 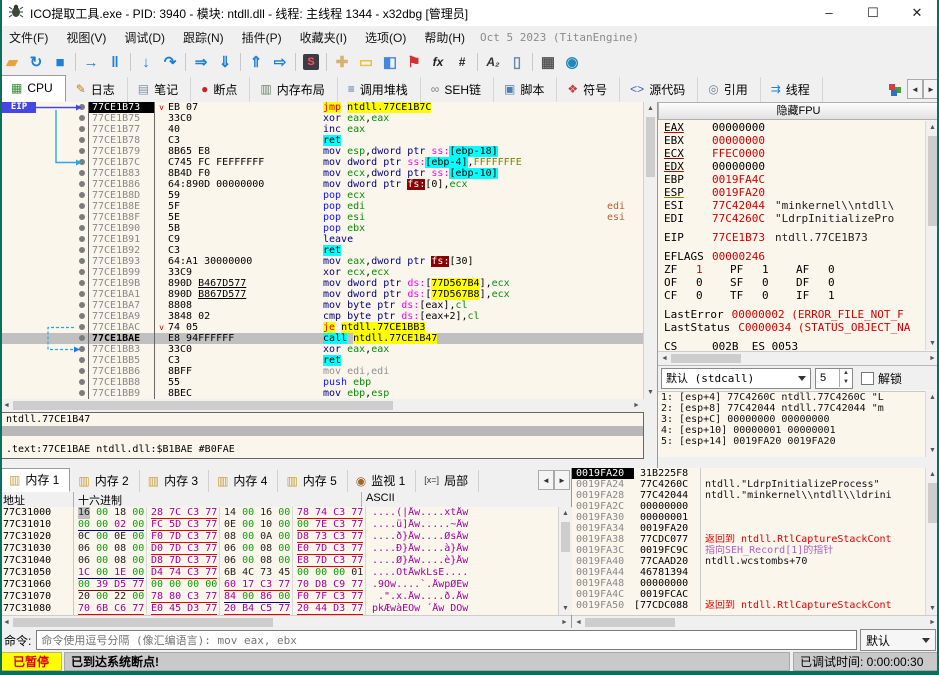 What do you see at coordinates (321, 239) in the screenshot?
I see `disasm-row: 77CE1B91 C9 leave` at bounding box center [321, 239].